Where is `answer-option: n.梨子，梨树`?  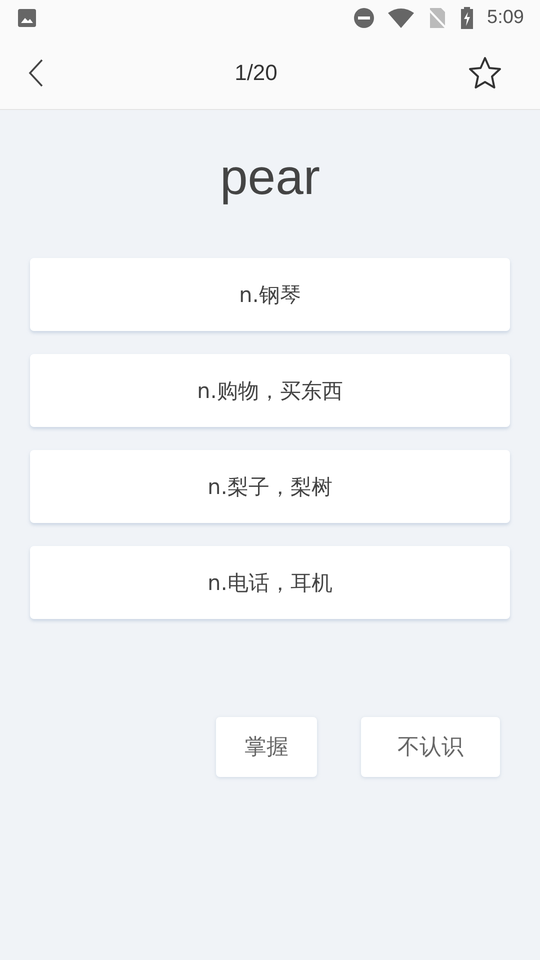 answer-option: n.梨子，梨树 is located at coordinates (270, 486).